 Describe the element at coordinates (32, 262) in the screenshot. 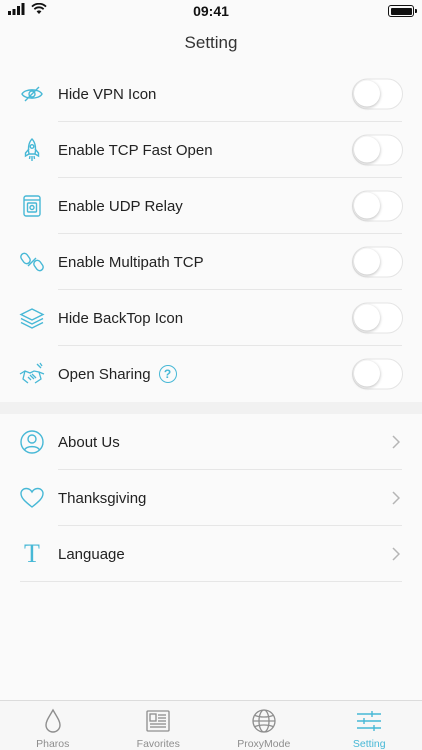

I see `link-icon` at that location.